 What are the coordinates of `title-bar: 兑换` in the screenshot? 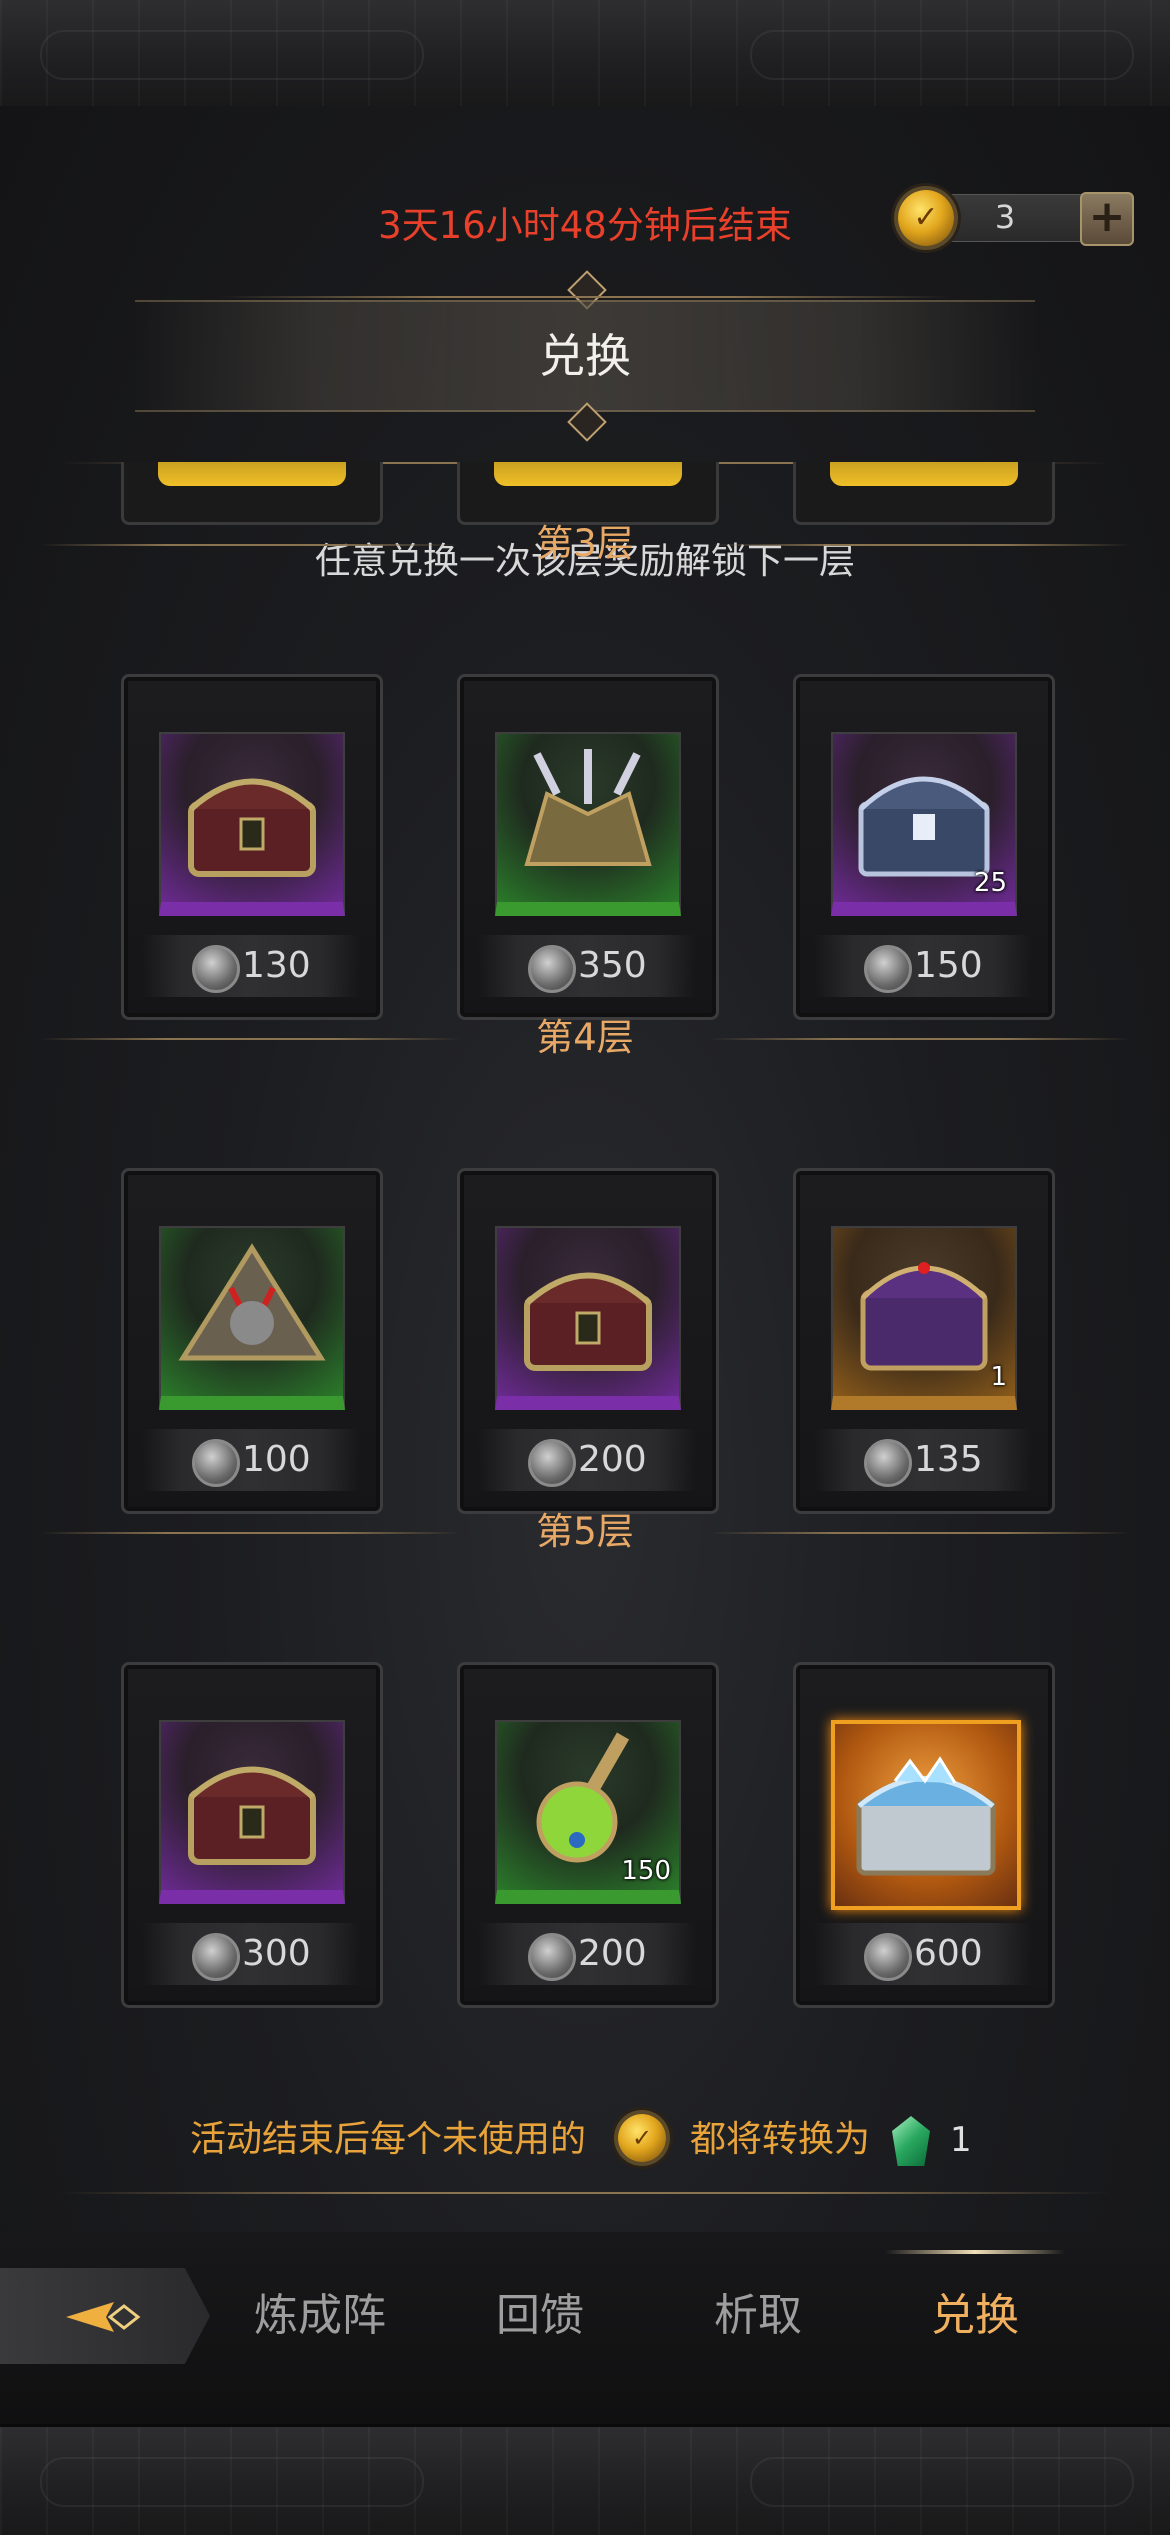 It's located at (585, 356).